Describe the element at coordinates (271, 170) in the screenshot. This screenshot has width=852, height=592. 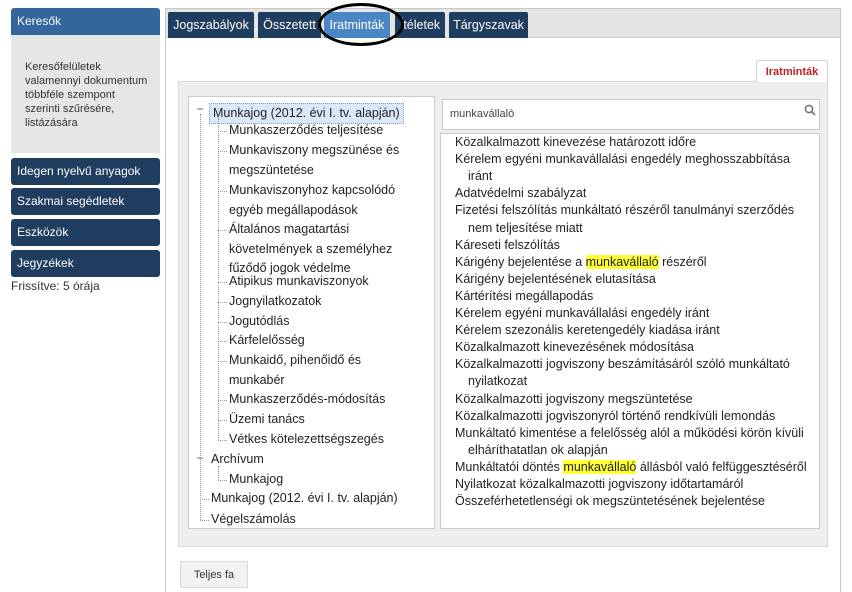
I see `tree-node-child: megszüntetése` at that location.